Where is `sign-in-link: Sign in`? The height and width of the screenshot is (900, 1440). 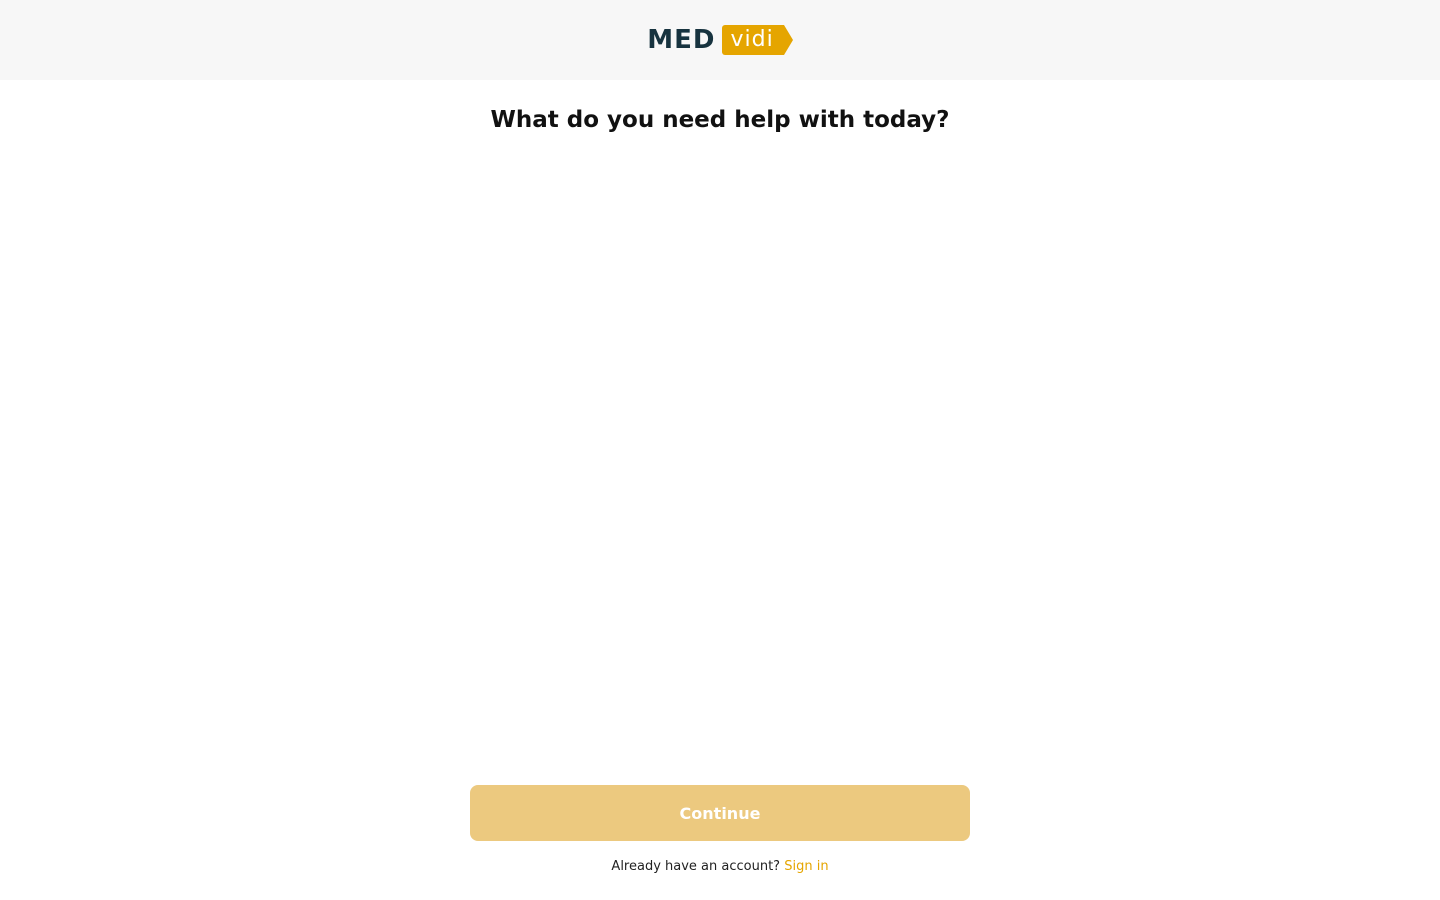 sign-in-link: Sign in is located at coordinates (806, 866).